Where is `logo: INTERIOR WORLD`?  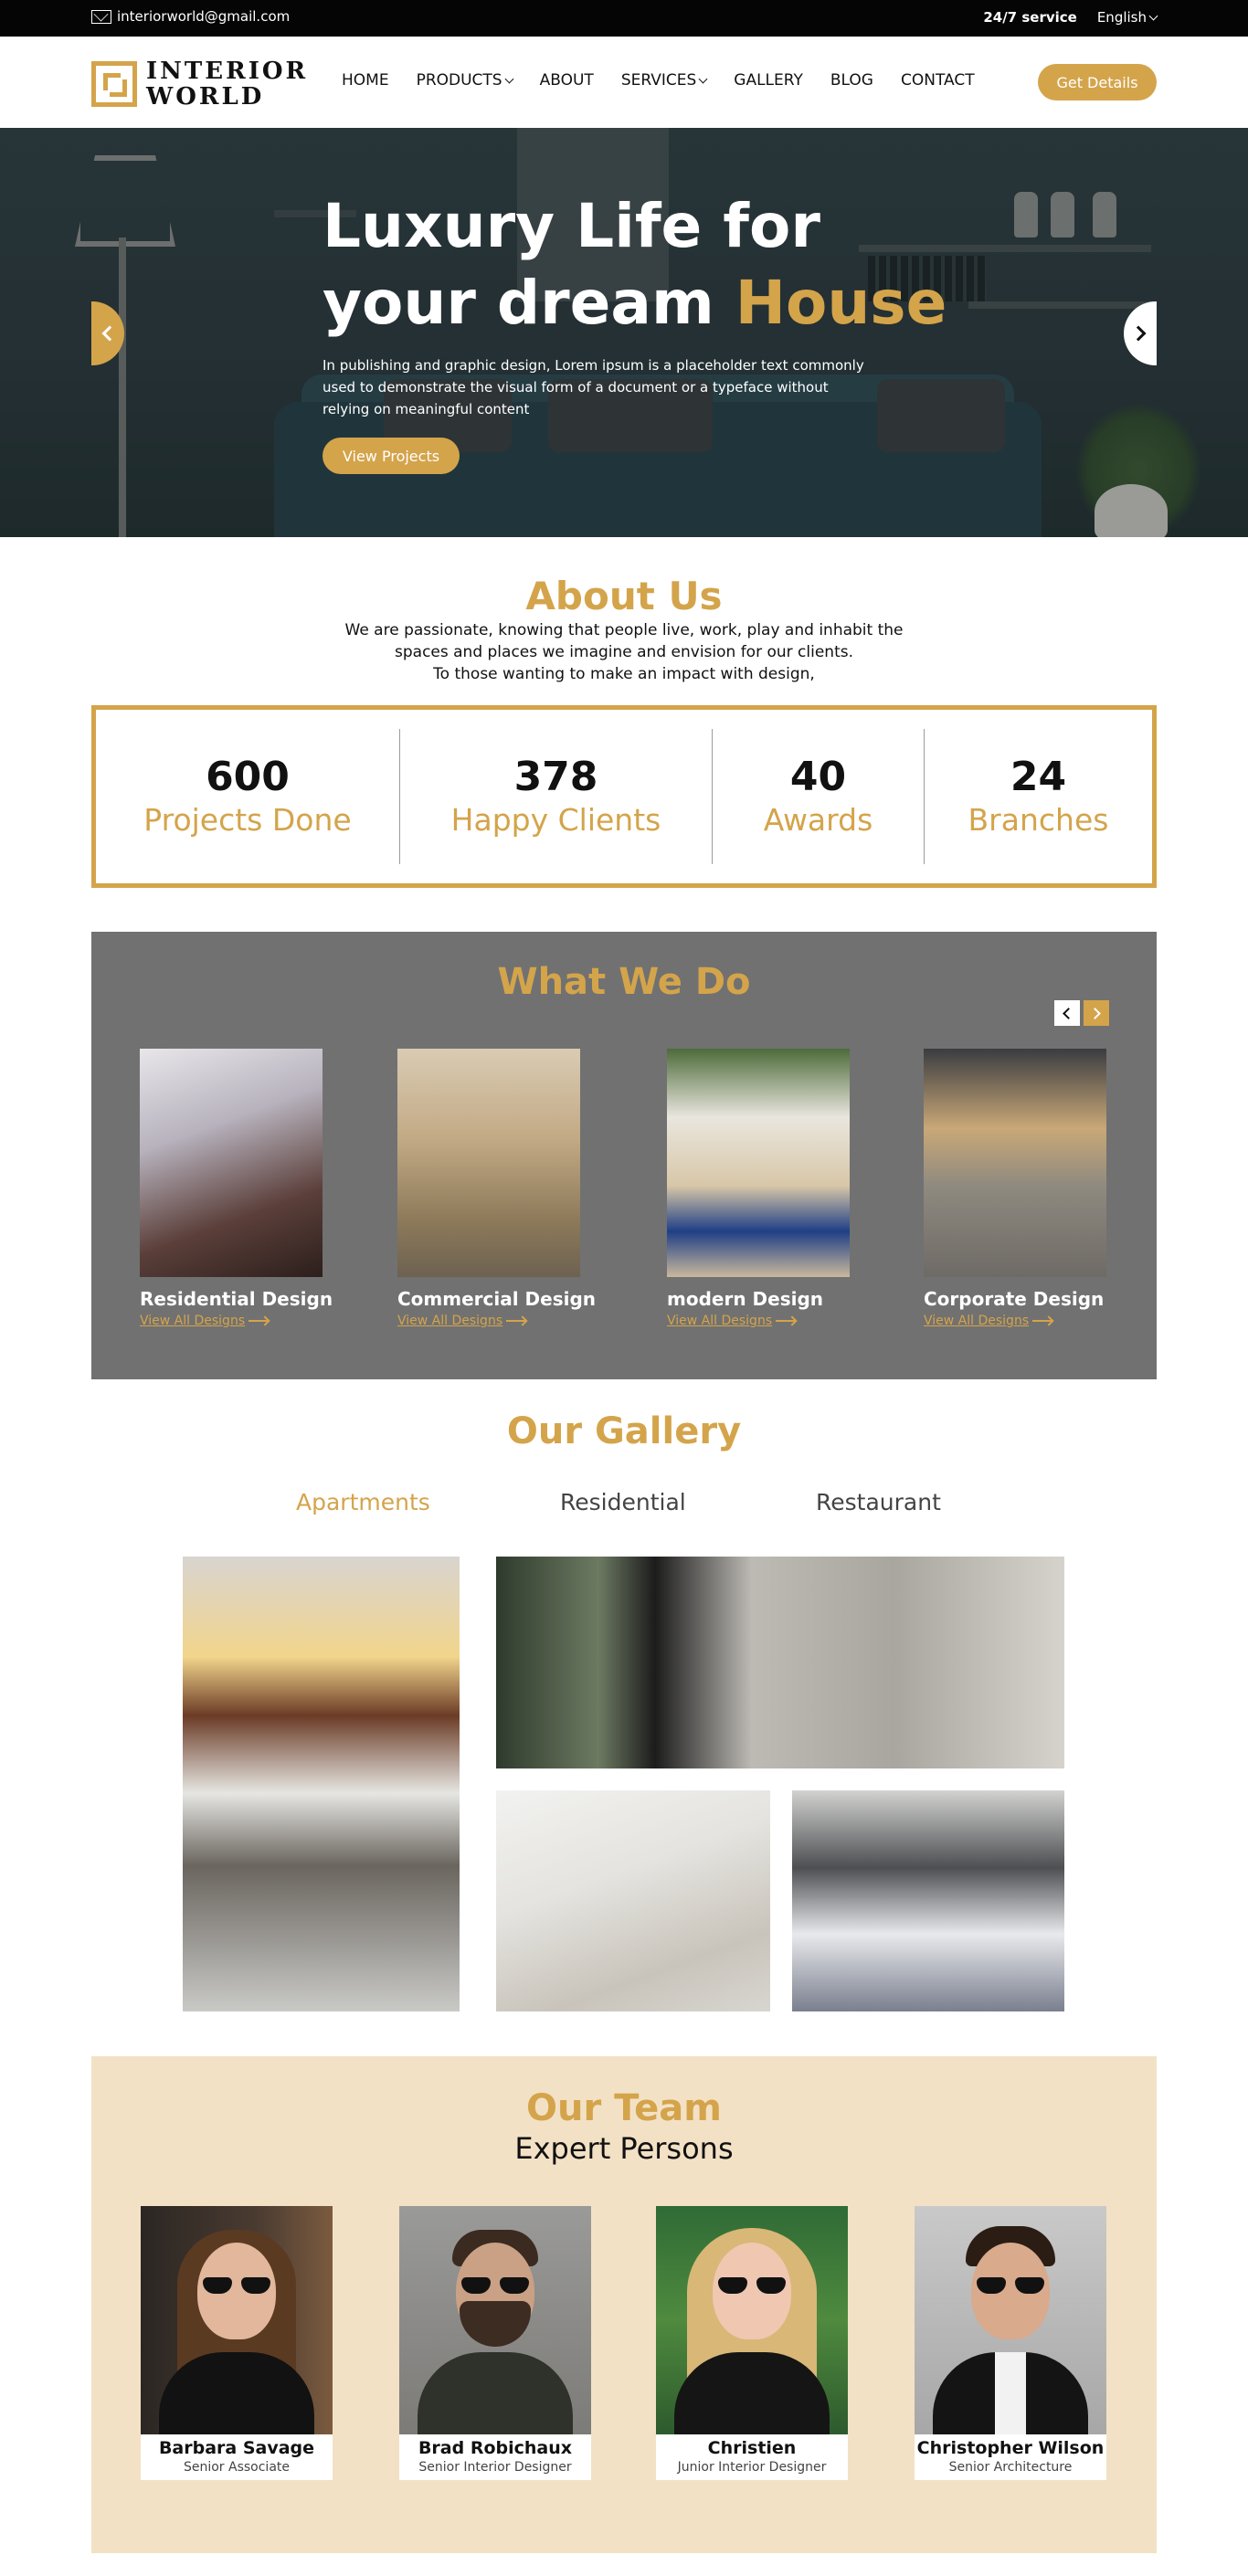
logo: INTERIOR WORLD is located at coordinates (200, 84).